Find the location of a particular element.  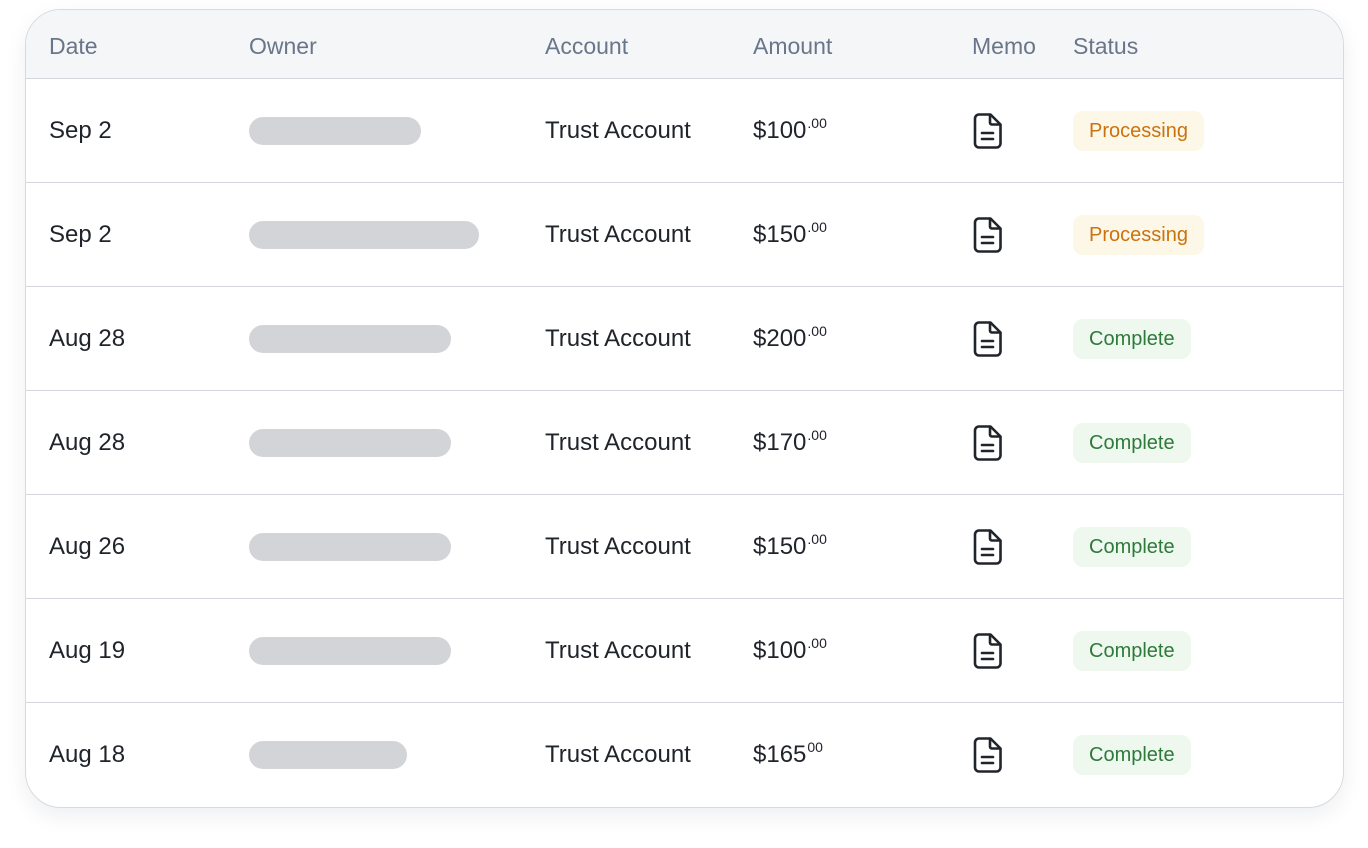

table-row: Aug 28 Trust Account $170.00 Complete is located at coordinates (684, 443).